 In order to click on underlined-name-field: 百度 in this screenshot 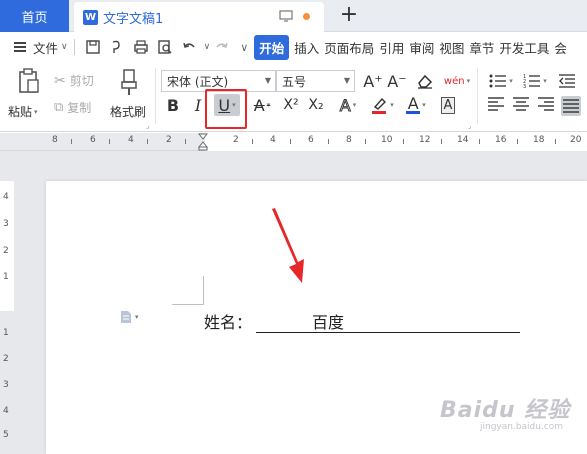, I will do `click(388, 323)`.